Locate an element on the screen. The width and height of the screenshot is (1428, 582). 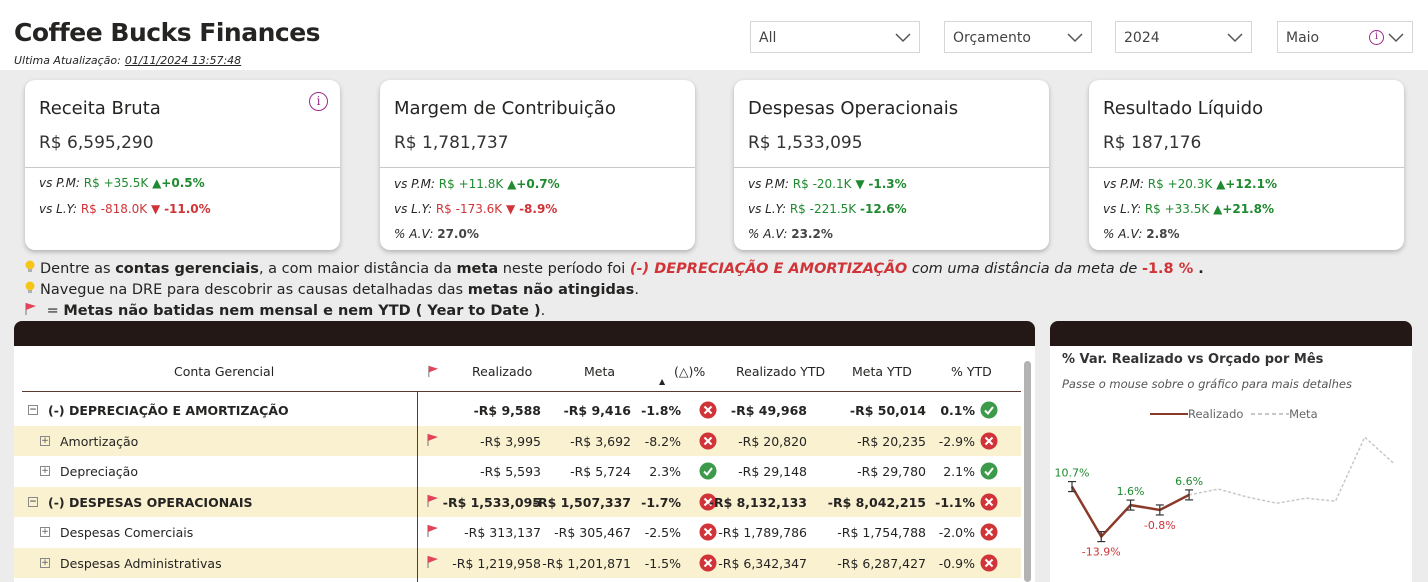
row-delta: -1.7% is located at coordinates (661, 502).